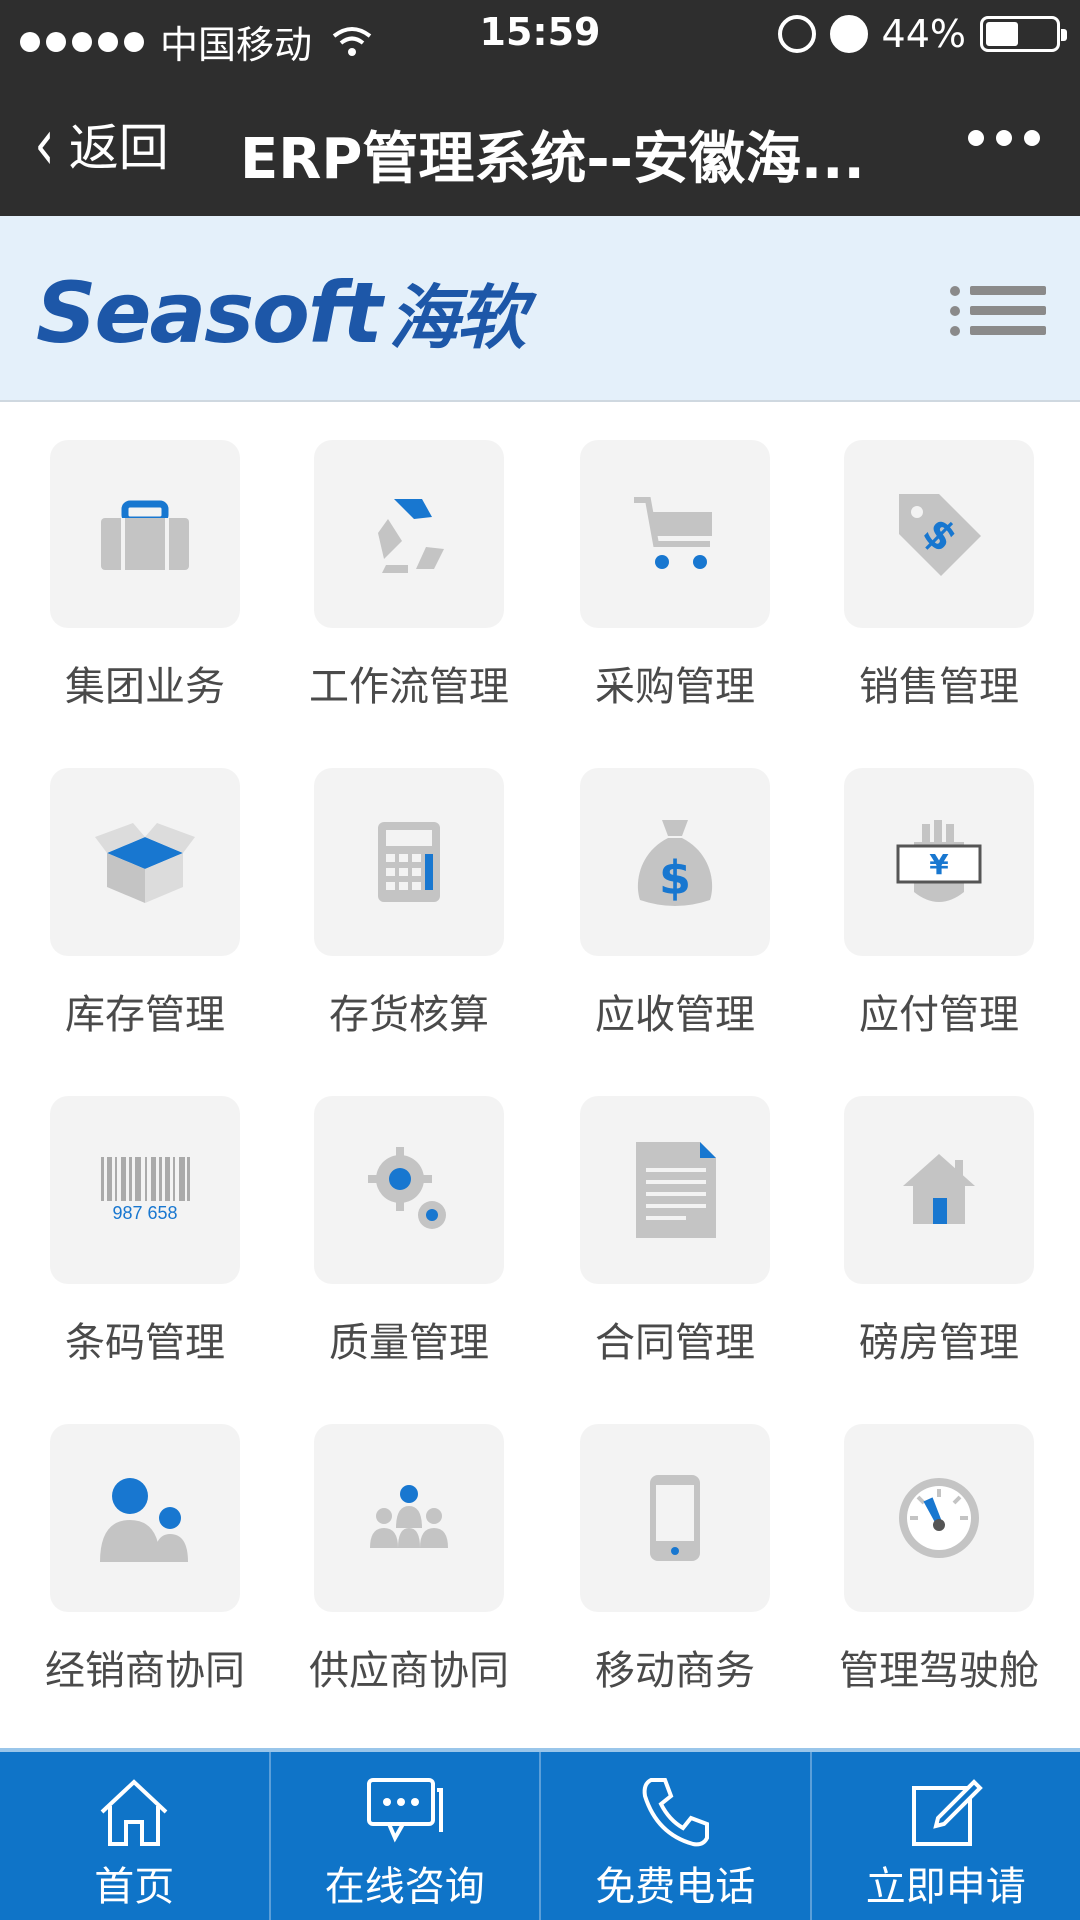  What do you see at coordinates (676, 1190) in the screenshot?
I see `document-icon` at bounding box center [676, 1190].